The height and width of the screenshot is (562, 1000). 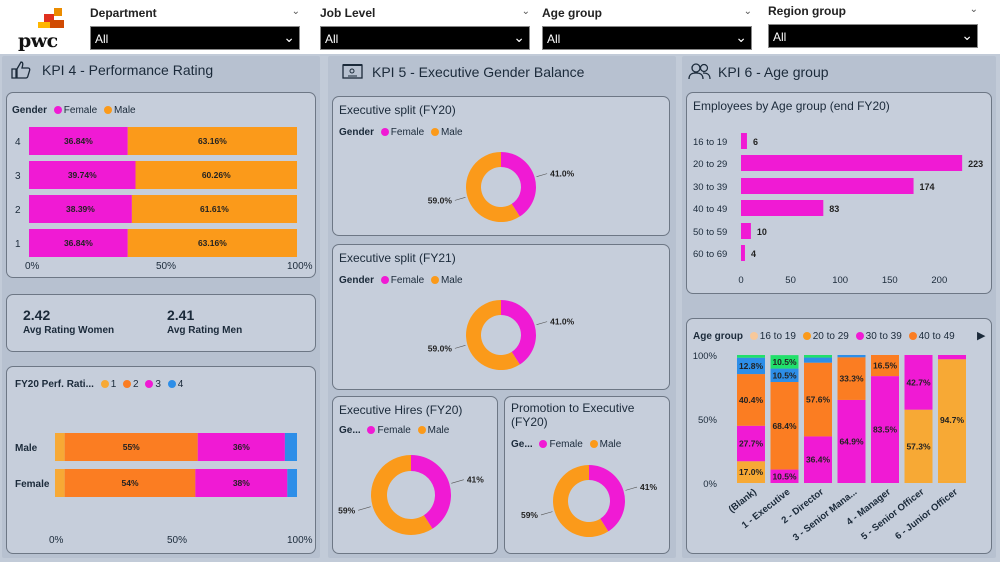 What do you see at coordinates (26, 448) in the screenshot?
I see `y-tick-label: Male` at bounding box center [26, 448].